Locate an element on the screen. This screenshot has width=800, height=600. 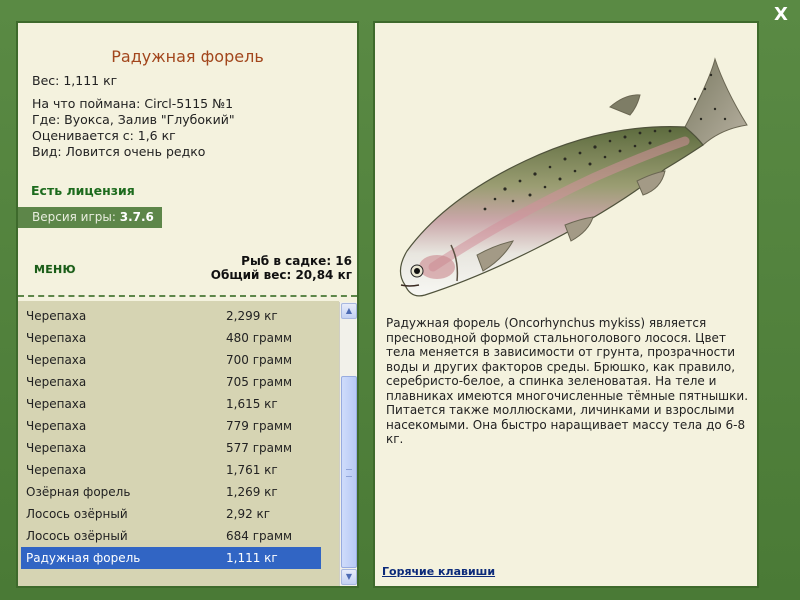
catch-fish-weight: 577 грамм is located at coordinates (259, 448).